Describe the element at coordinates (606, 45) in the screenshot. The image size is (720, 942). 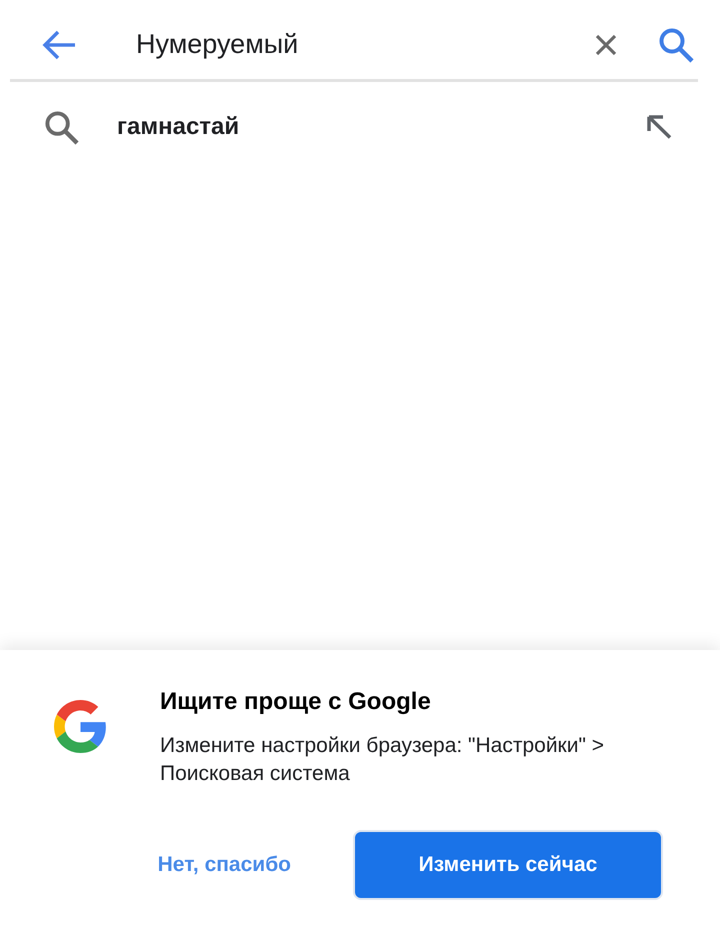
I see `close-icon` at that location.